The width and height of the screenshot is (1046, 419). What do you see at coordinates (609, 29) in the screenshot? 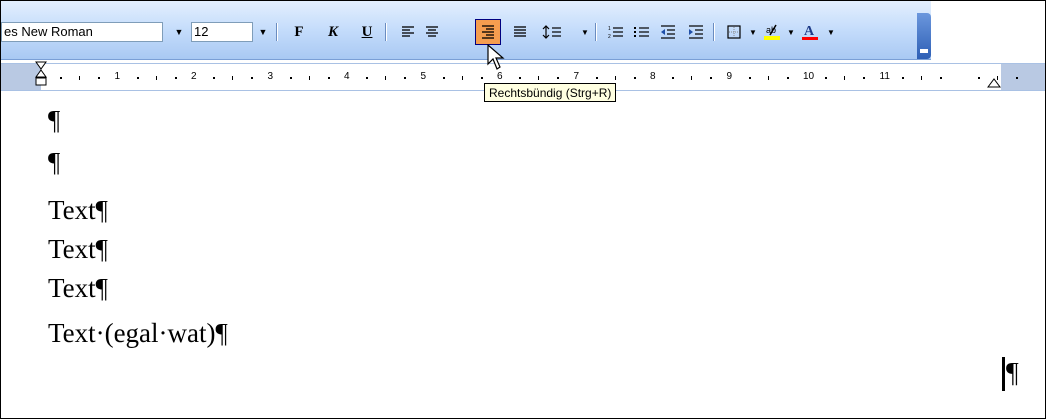
I see `svg-text: 1` at bounding box center [609, 29].